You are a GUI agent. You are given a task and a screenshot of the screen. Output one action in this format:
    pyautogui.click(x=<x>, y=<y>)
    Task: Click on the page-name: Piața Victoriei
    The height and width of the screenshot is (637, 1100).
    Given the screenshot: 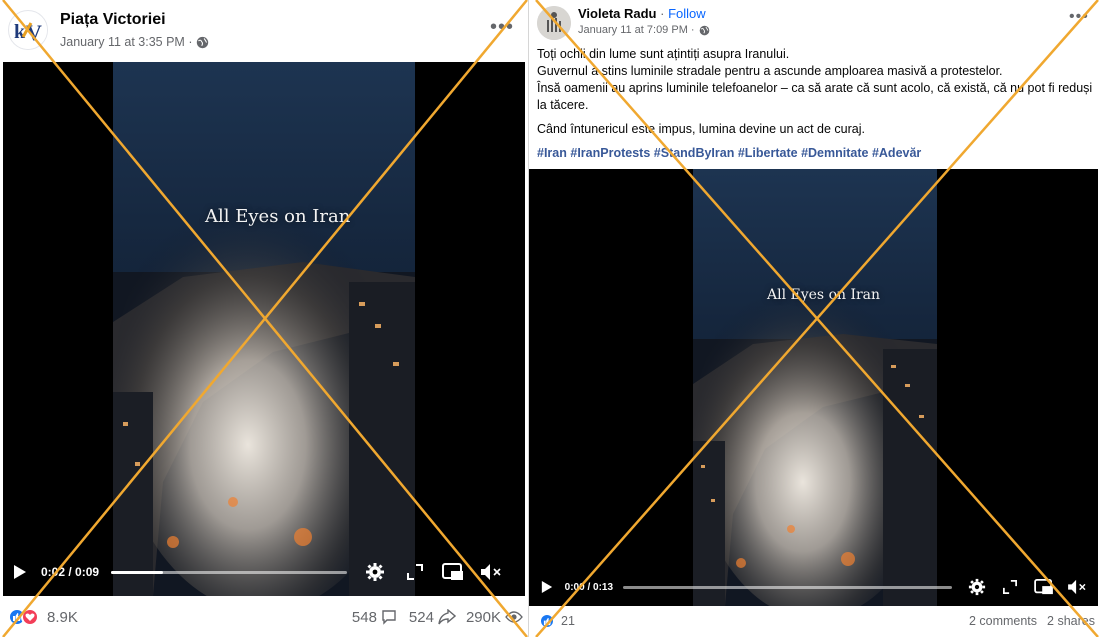 What is the action you would take?
    pyautogui.click(x=113, y=20)
    